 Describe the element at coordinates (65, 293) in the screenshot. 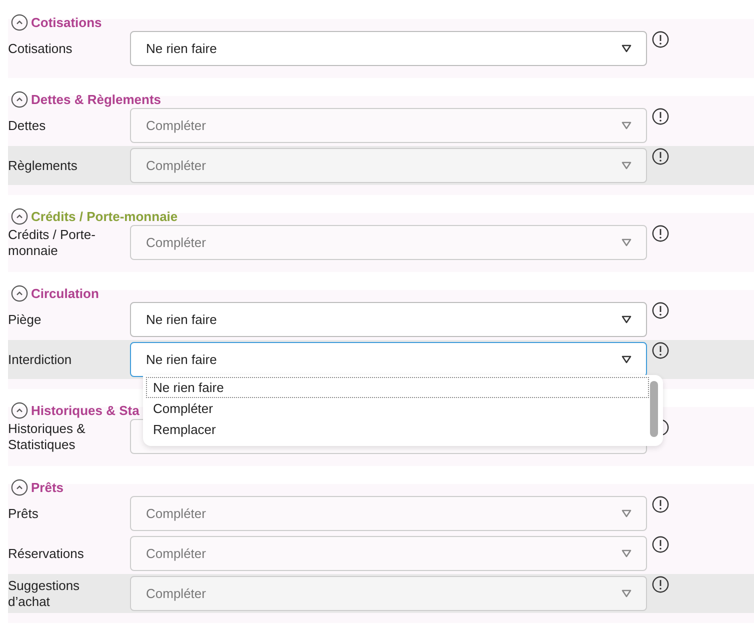

I see `section-title: Circulation` at that location.